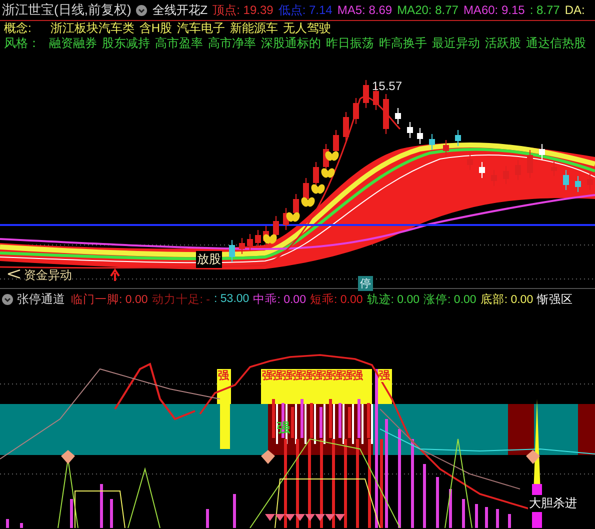 The width and height of the screenshot is (595, 529). Describe the element at coordinates (179, 43) in the screenshot. I see `style-tag: 高市盈率` at that location.